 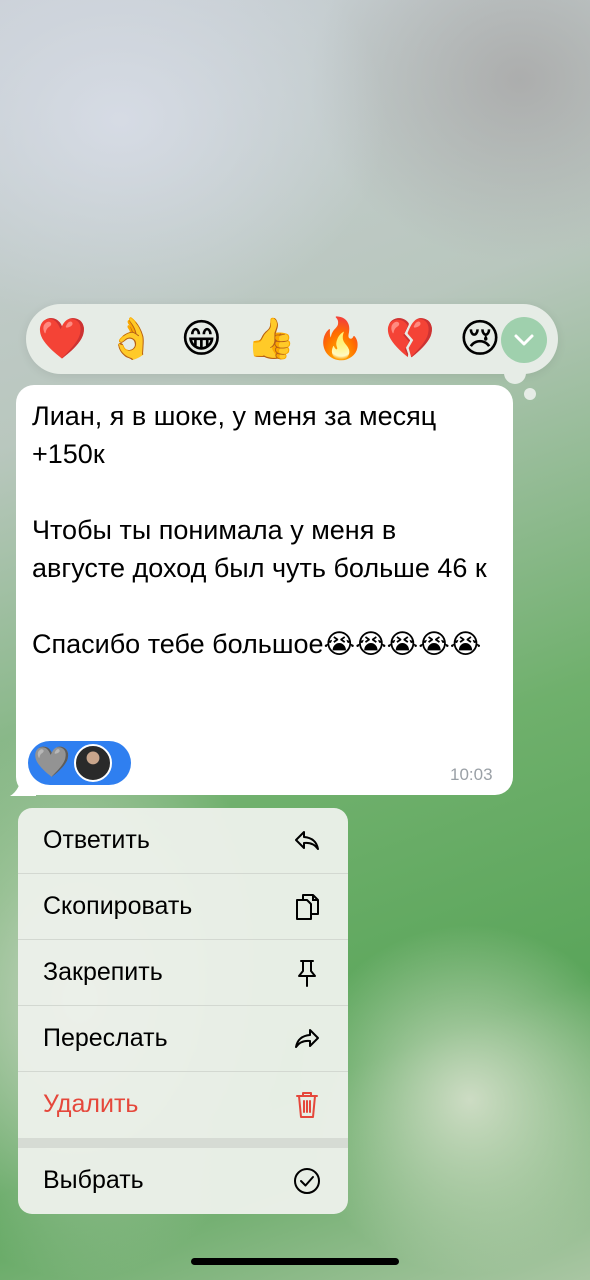 What do you see at coordinates (103, 972) in the screenshot?
I see `menu-item-label: Закрепить` at bounding box center [103, 972].